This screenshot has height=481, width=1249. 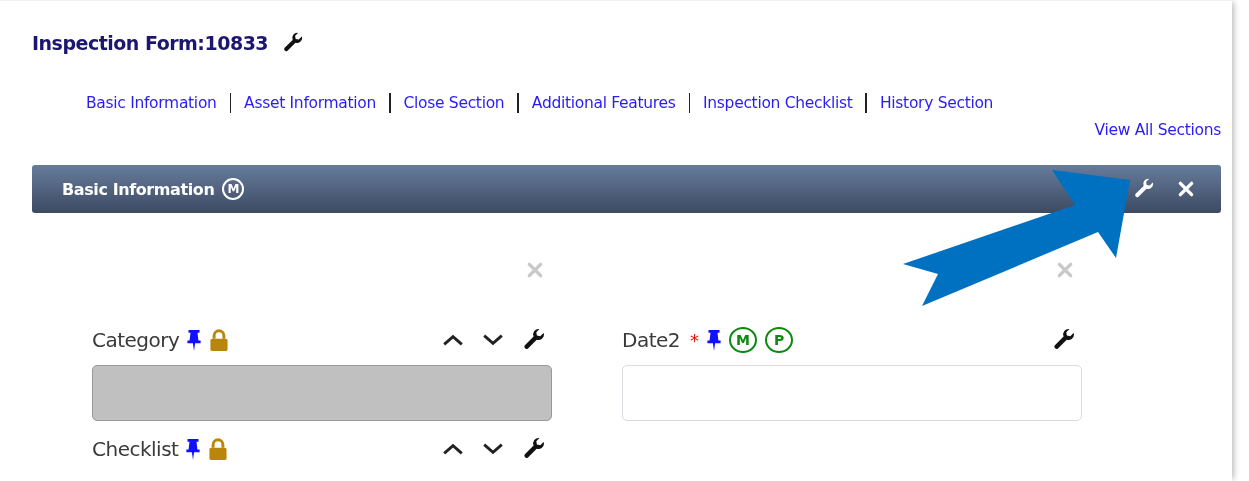 What do you see at coordinates (695, 340) in the screenshot?
I see `required-mark: *` at bounding box center [695, 340].